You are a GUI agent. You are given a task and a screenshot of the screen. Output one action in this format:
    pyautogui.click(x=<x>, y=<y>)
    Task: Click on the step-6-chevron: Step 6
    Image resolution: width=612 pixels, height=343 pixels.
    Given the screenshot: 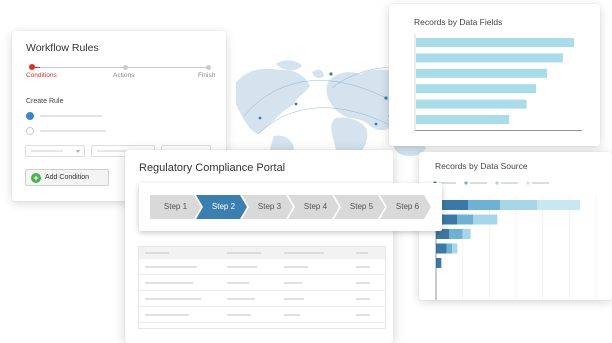 What is the action you would take?
    pyautogui.click(x=405, y=207)
    